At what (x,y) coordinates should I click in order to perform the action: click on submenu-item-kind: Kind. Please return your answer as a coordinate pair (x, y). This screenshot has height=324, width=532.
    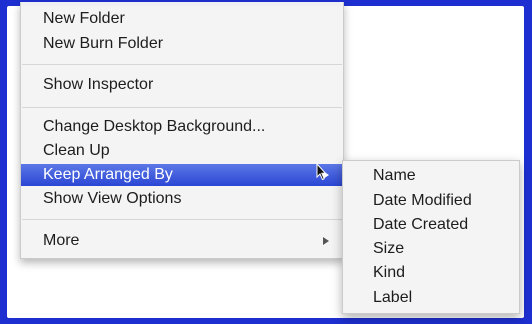
    Looking at the image, I should click on (431, 273).